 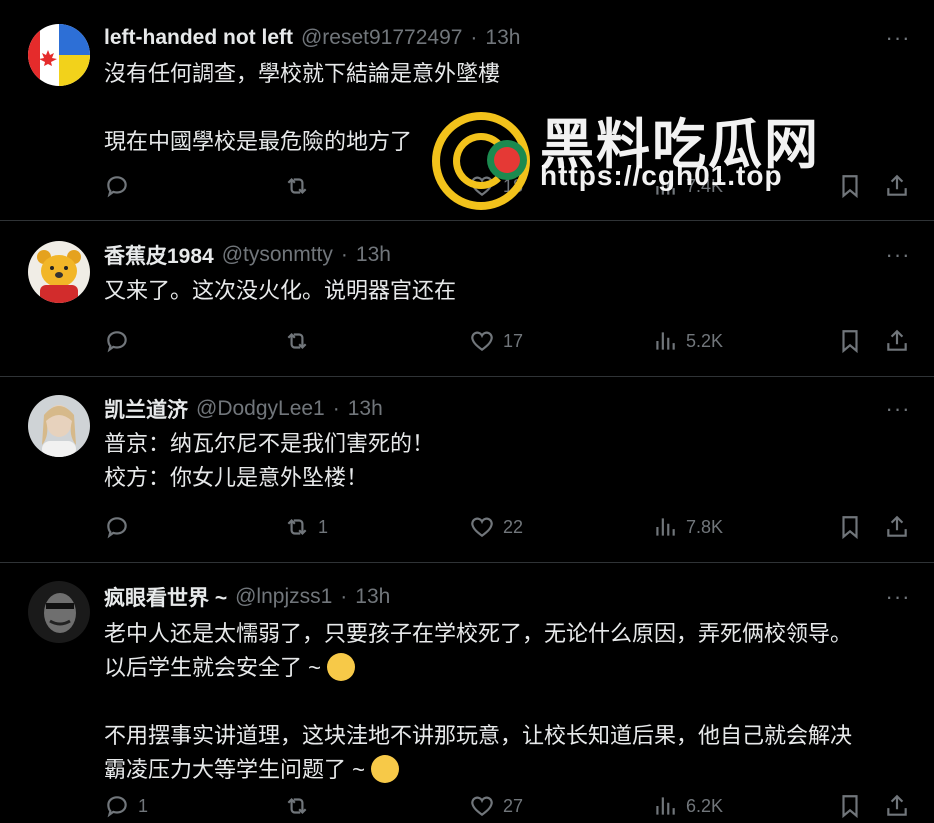 I want to click on author-handle: @tysonmtty, so click(x=277, y=255).